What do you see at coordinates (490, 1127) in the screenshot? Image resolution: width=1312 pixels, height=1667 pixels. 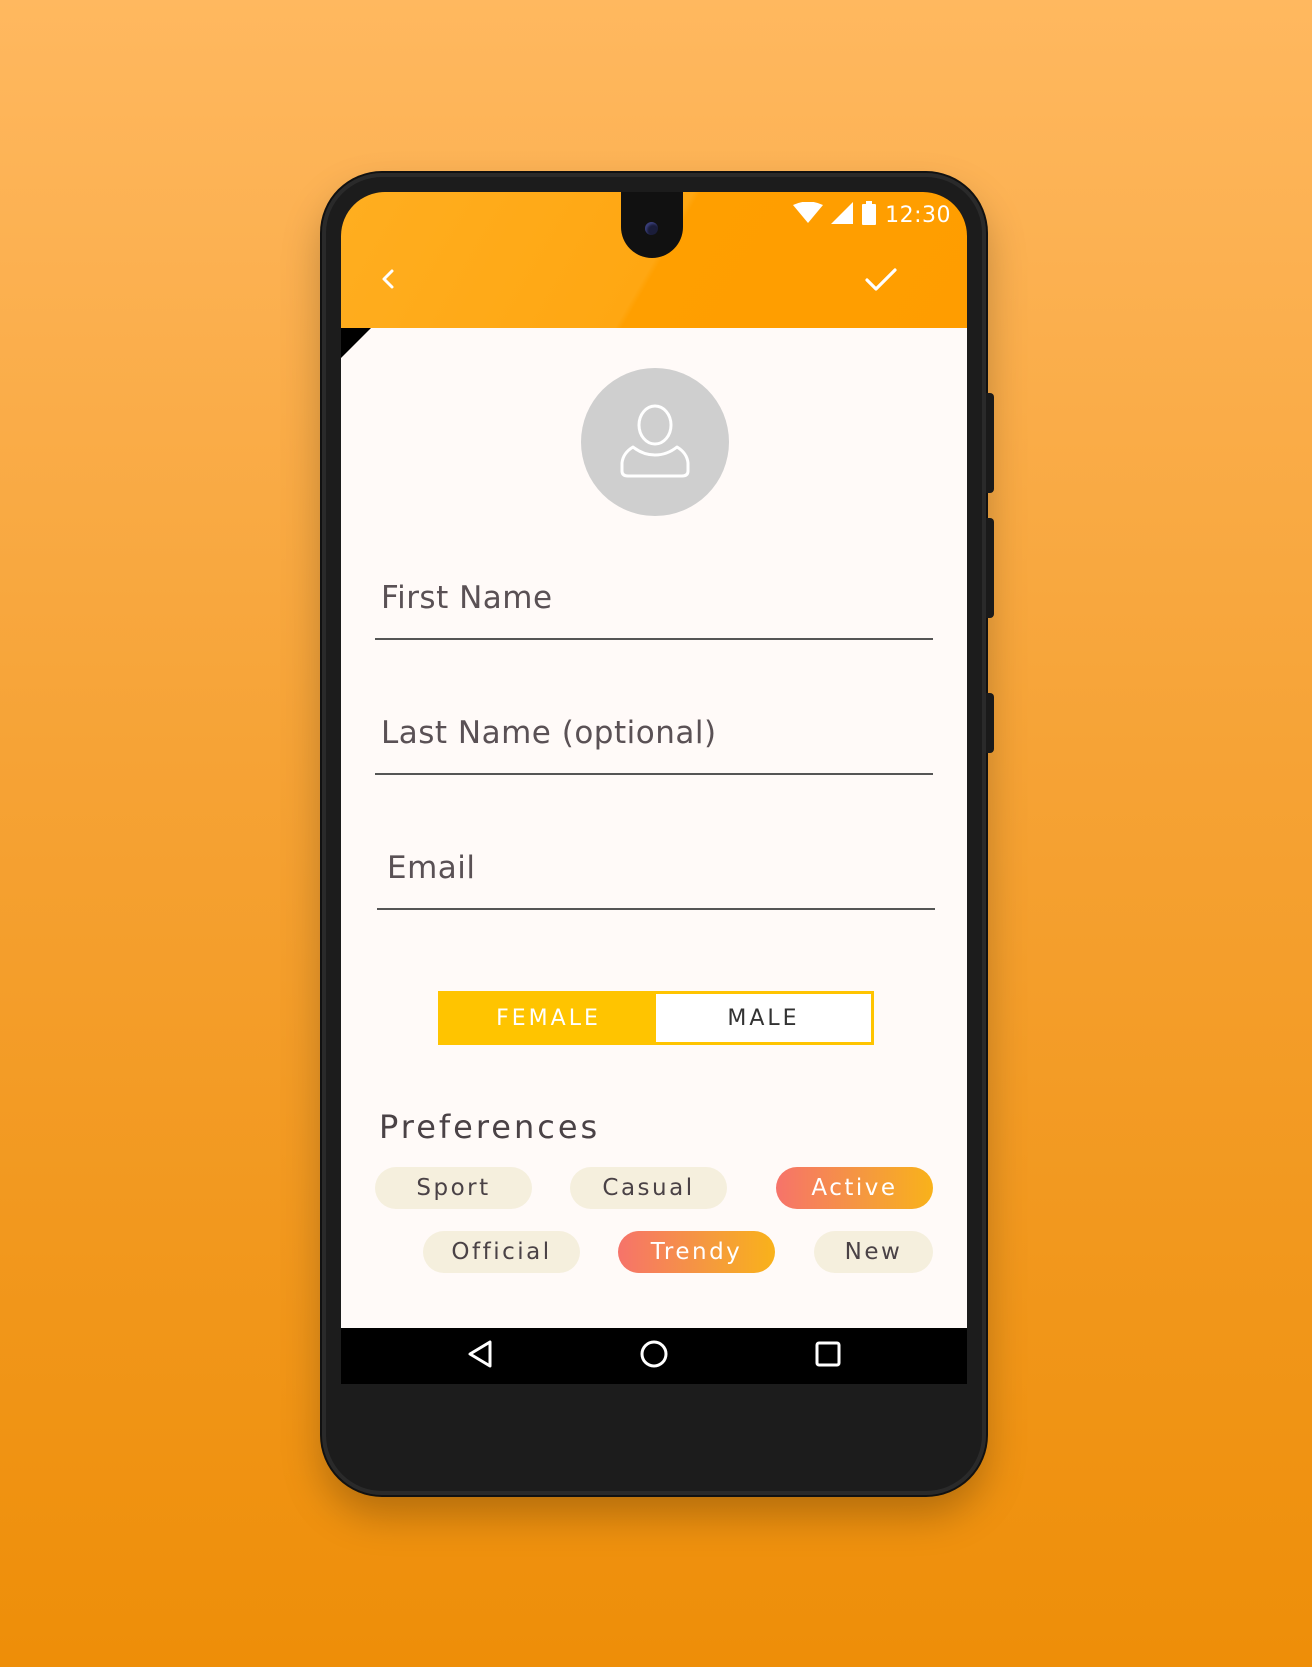 I see `preferences-title: Preferences` at bounding box center [490, 1127].